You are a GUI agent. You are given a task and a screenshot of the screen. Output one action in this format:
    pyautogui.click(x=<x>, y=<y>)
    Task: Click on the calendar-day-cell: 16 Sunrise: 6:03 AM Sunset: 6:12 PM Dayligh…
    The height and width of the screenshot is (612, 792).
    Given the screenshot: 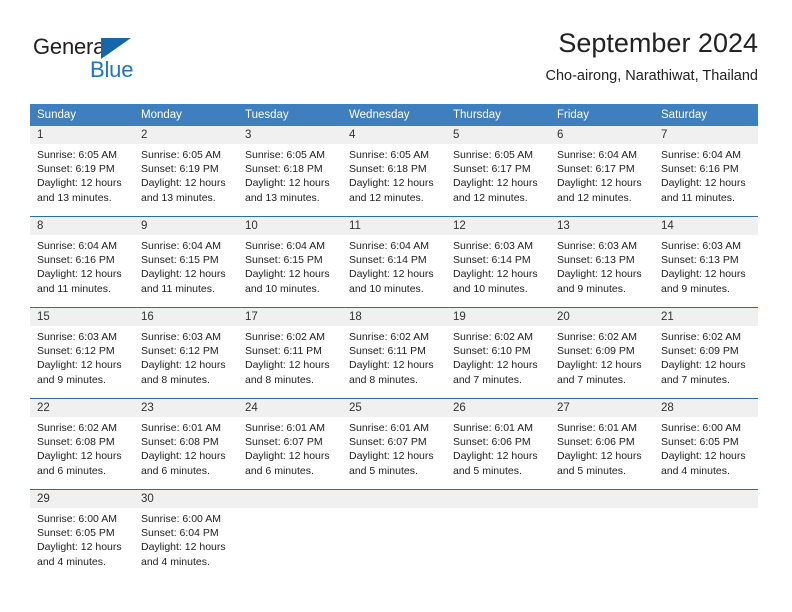 What is the action you would take?
    pyautogui.click(x=186, y=353)
    